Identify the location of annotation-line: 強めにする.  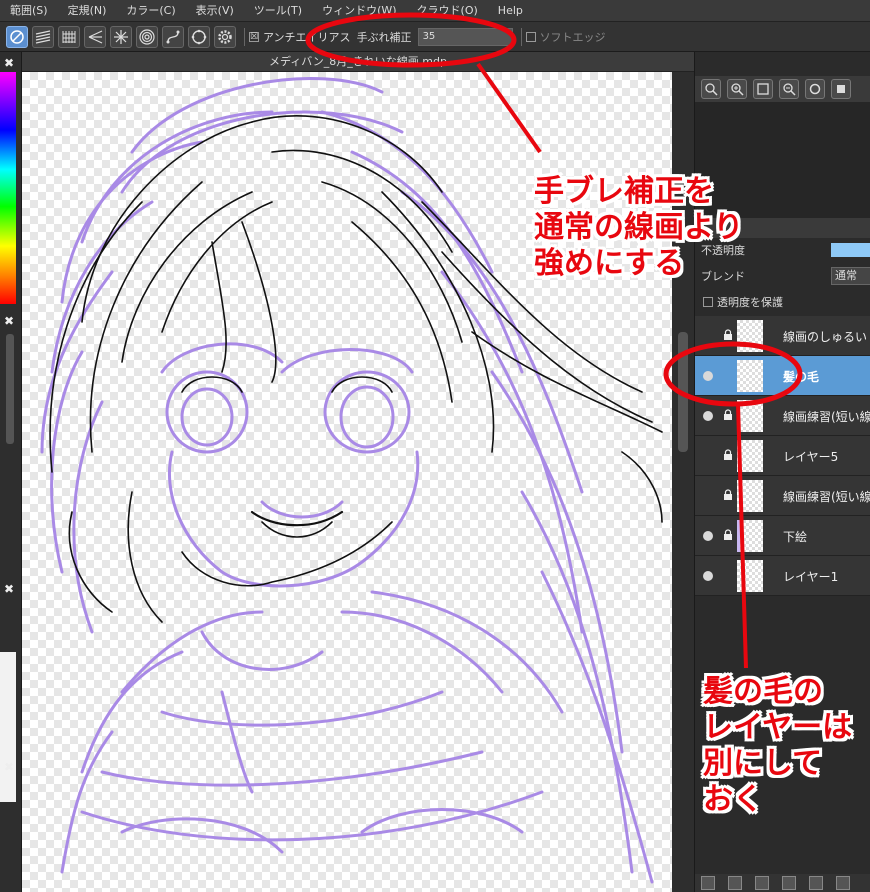
(609, 263).